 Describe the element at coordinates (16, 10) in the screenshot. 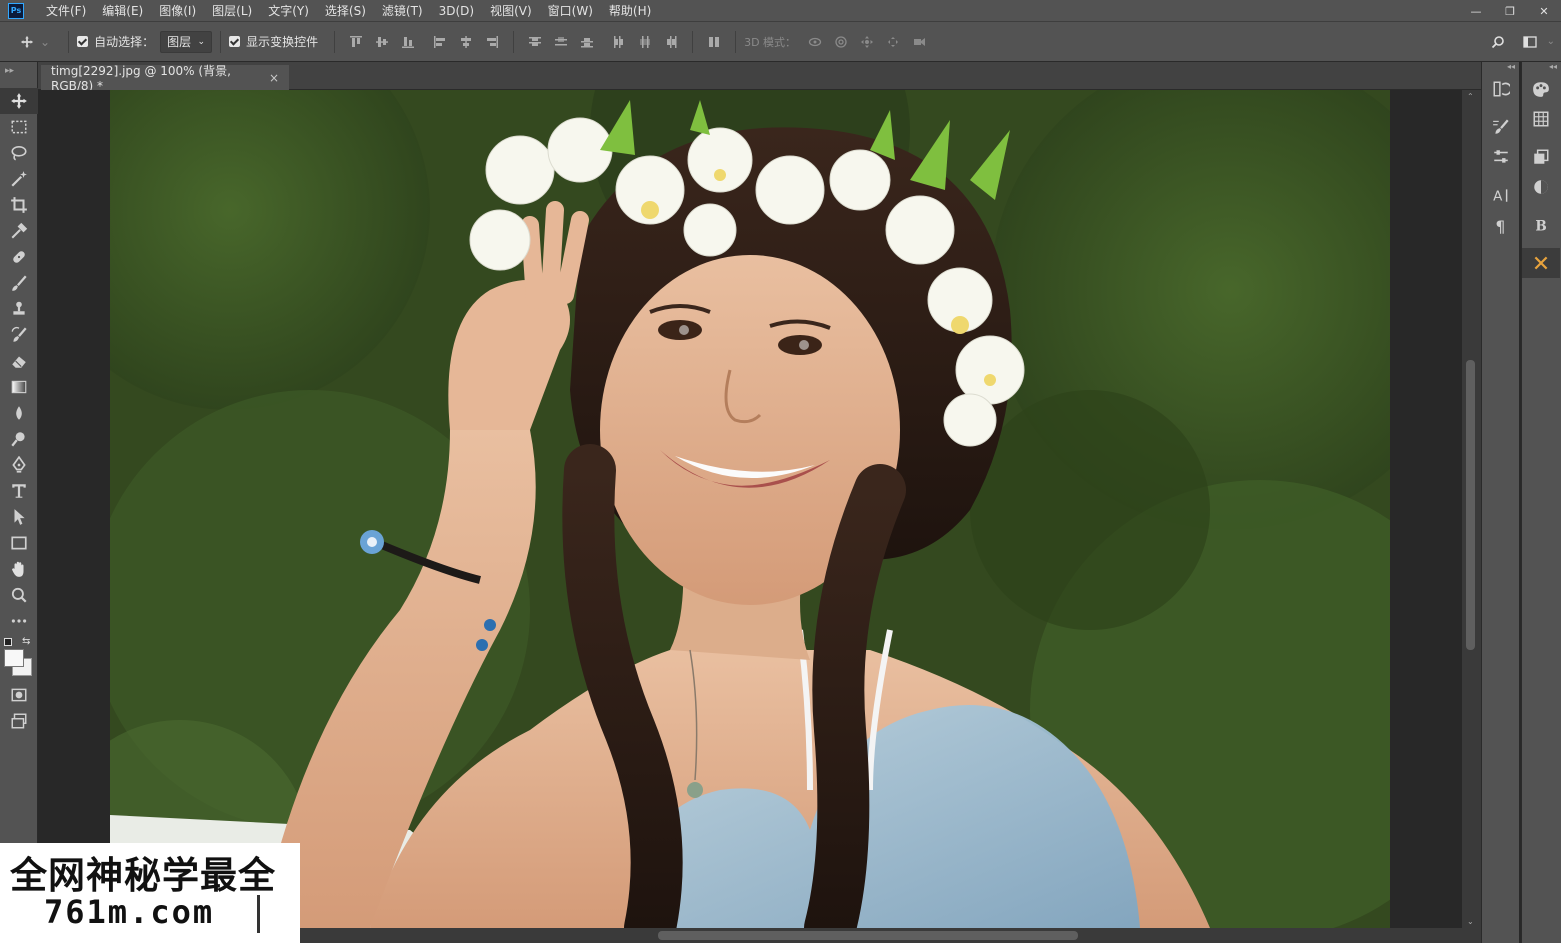

I see `photoshop-logo: Ps` at that location.